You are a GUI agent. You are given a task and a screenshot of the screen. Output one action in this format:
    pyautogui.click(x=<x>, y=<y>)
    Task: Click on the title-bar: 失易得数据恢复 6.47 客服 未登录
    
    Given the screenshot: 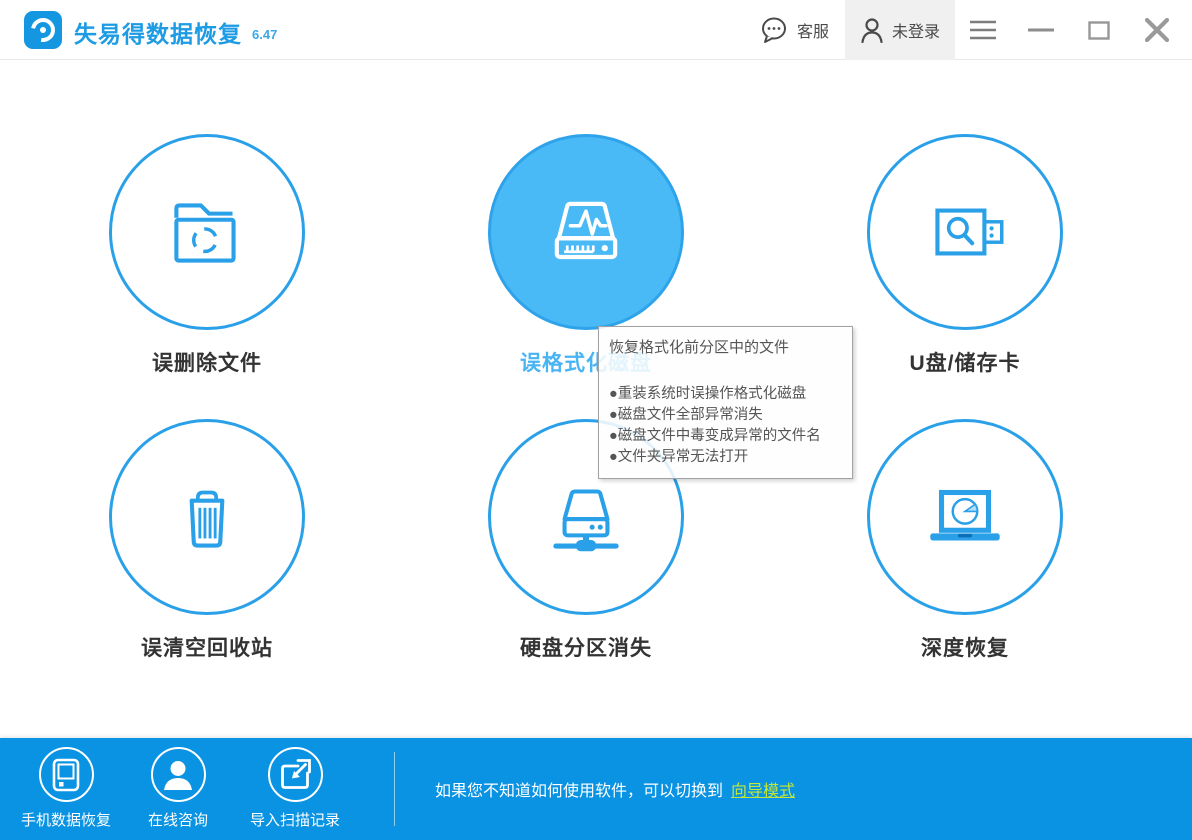 What is the action you would take?
    pyautogui.click(x=596, y=30)
    